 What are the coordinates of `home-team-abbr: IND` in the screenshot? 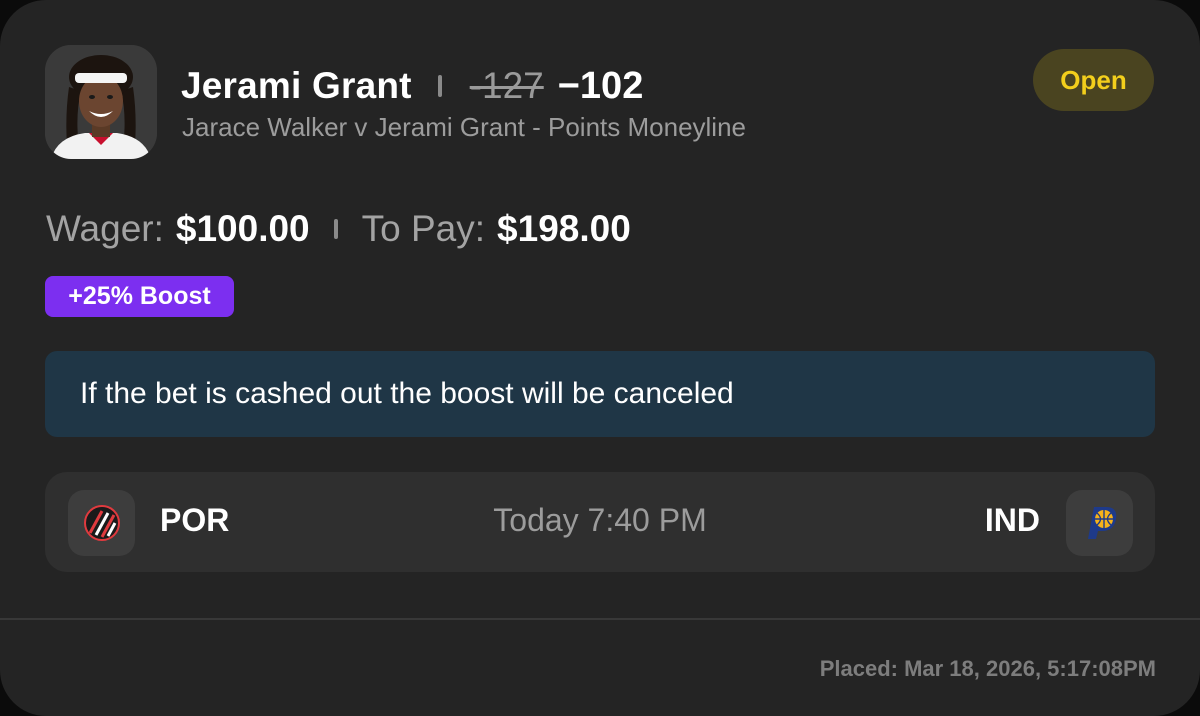 It's located at (1012, 520).